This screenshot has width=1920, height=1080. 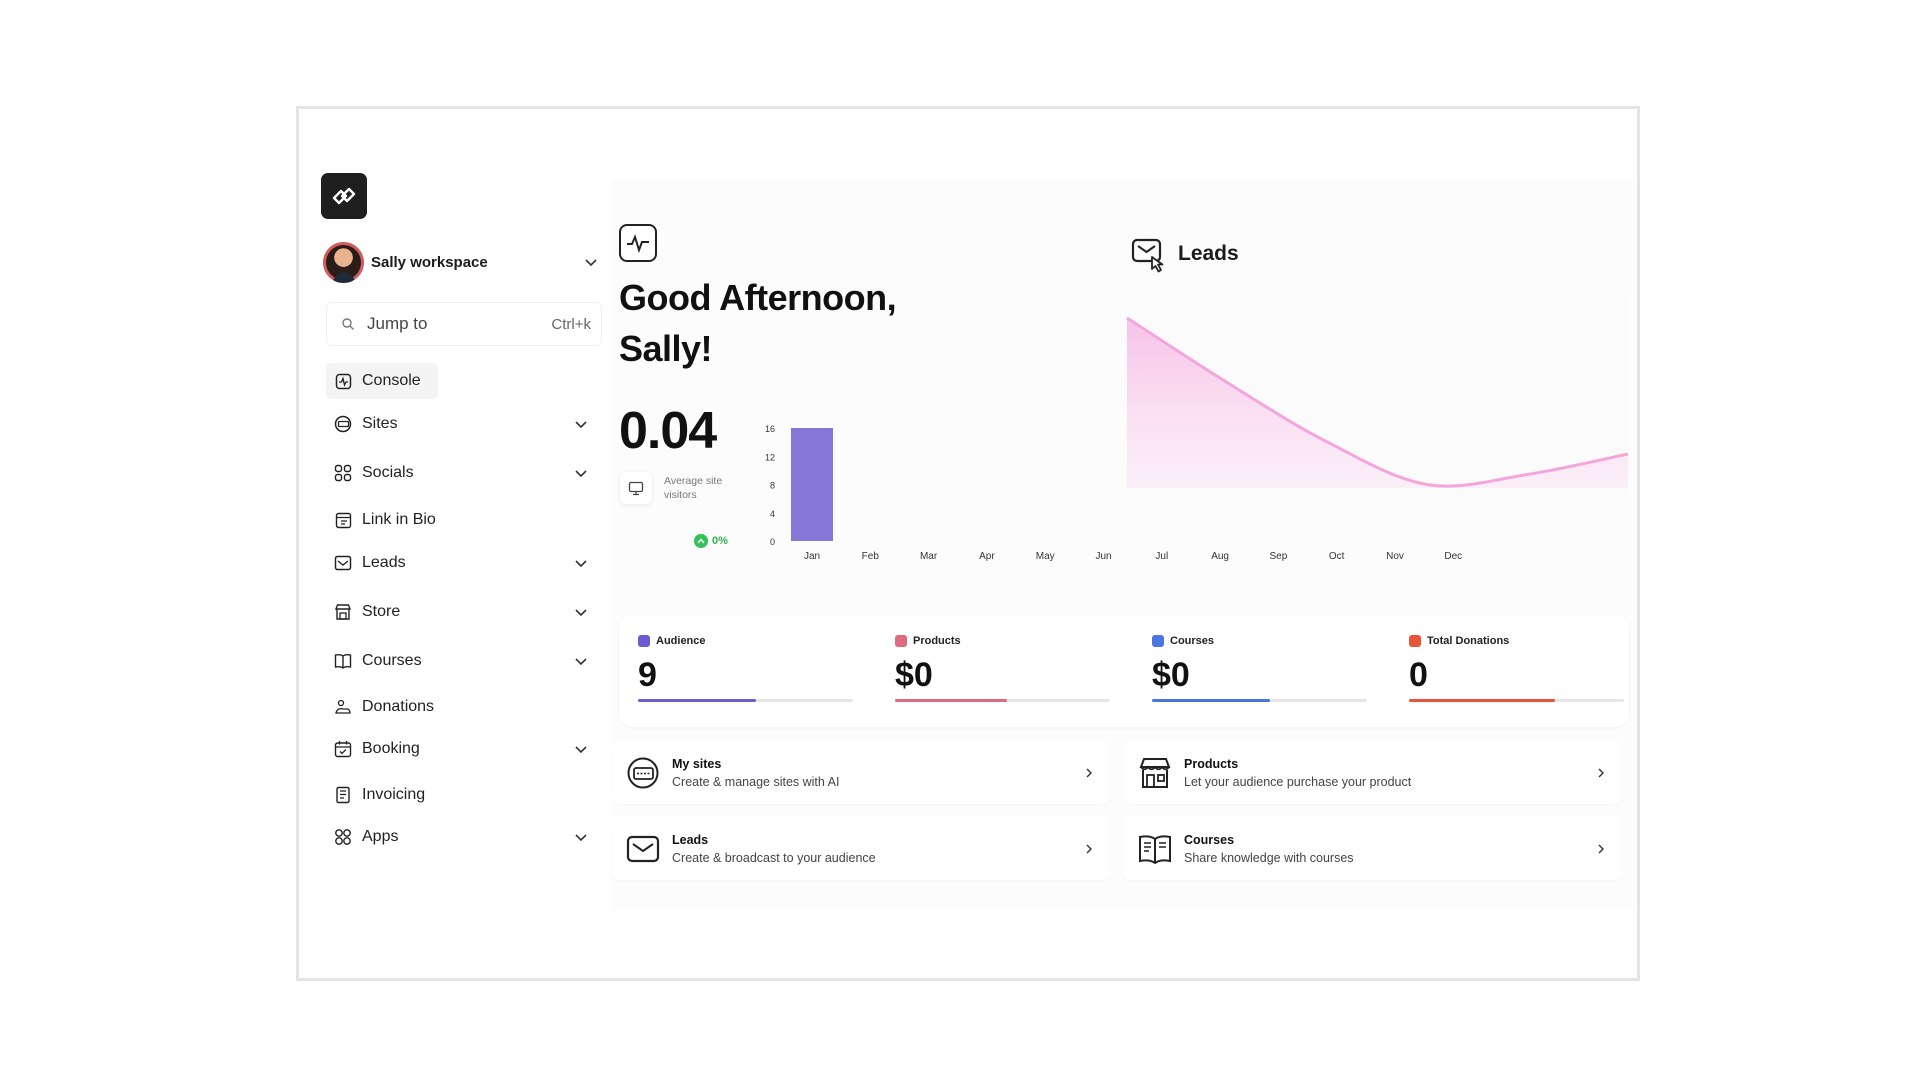 What do you see at coordinates (1468, 641) in the screenshot?
I see `stat-label: Total Donations` at bounding box center [1468, 641].